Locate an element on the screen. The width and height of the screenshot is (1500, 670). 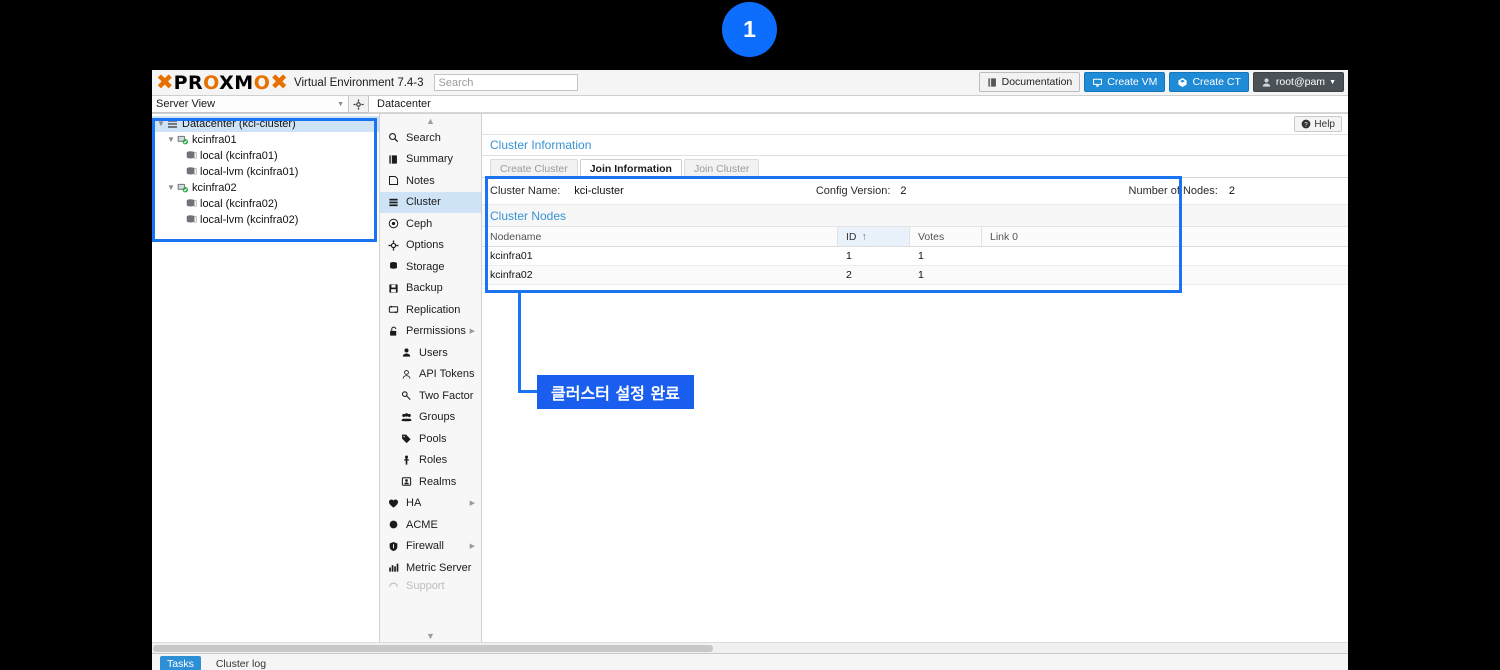
menu-item-users: Users is located at coordinates (430, 353).